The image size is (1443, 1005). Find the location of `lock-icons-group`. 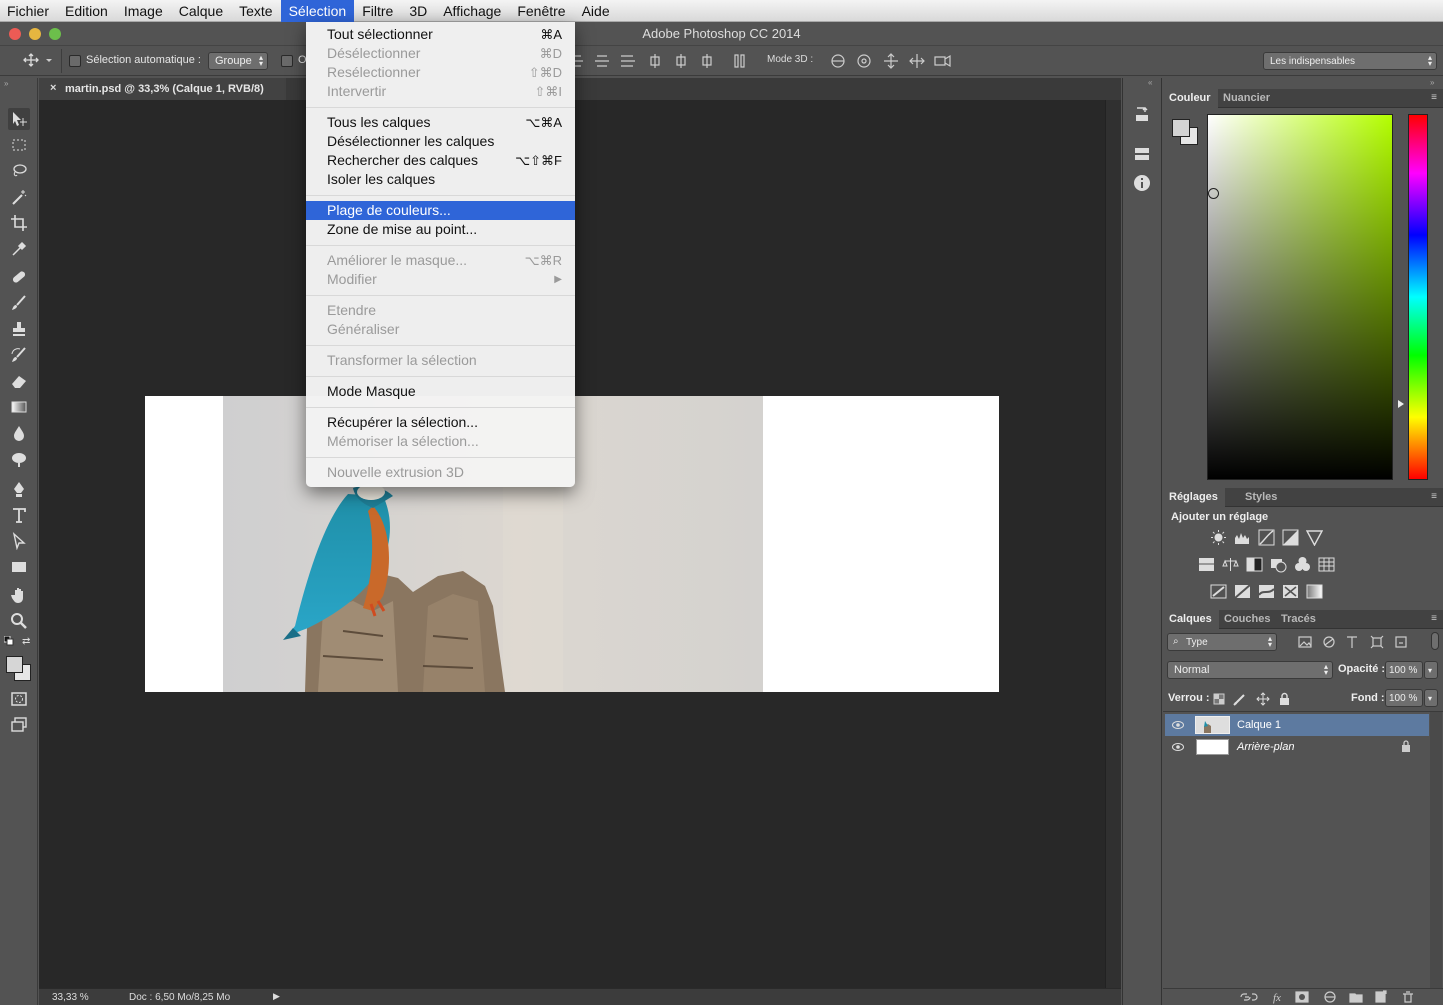

lock-icons-group is located at coordinates (1253, 699).